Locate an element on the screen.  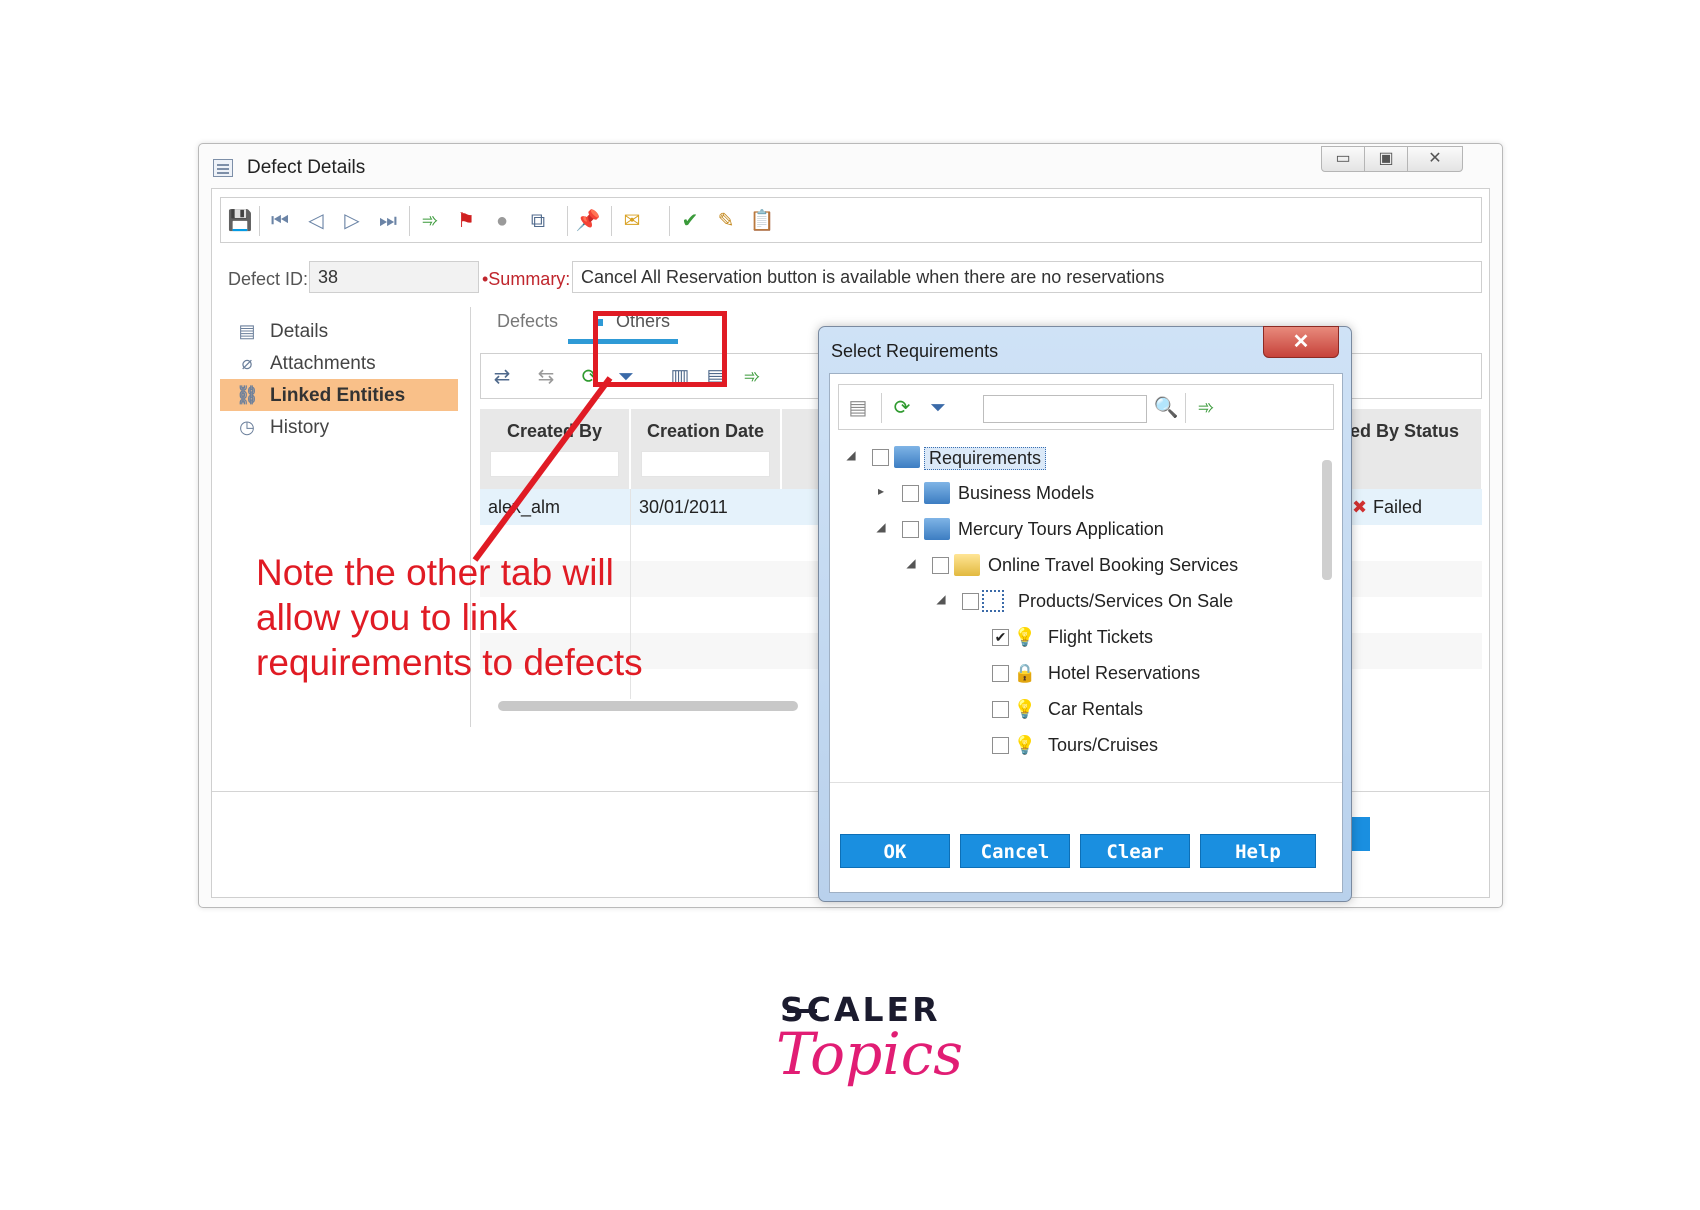
logo-topics: Topics is located at coordinates (870, 1054).